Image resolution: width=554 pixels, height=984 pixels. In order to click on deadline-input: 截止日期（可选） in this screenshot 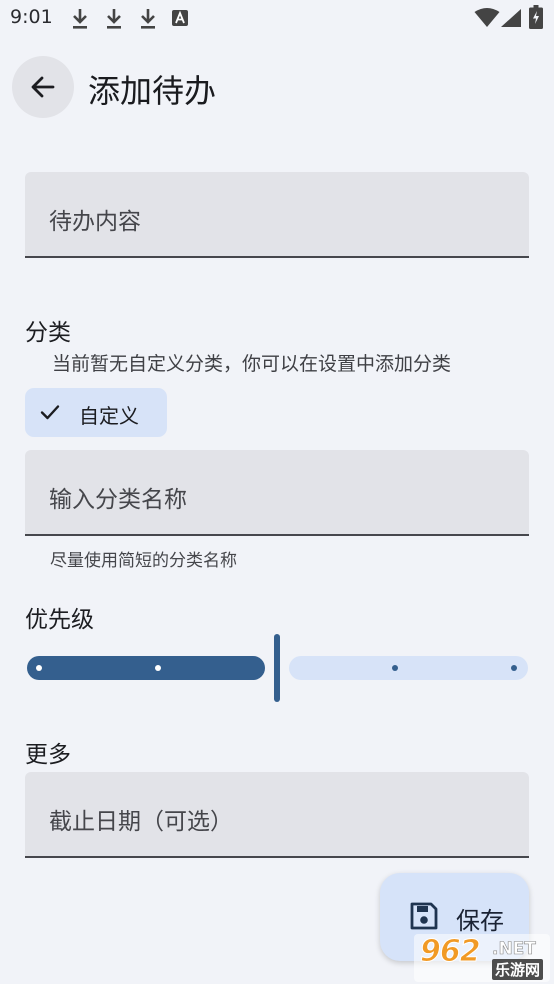, I will do `click(277, 815)`.